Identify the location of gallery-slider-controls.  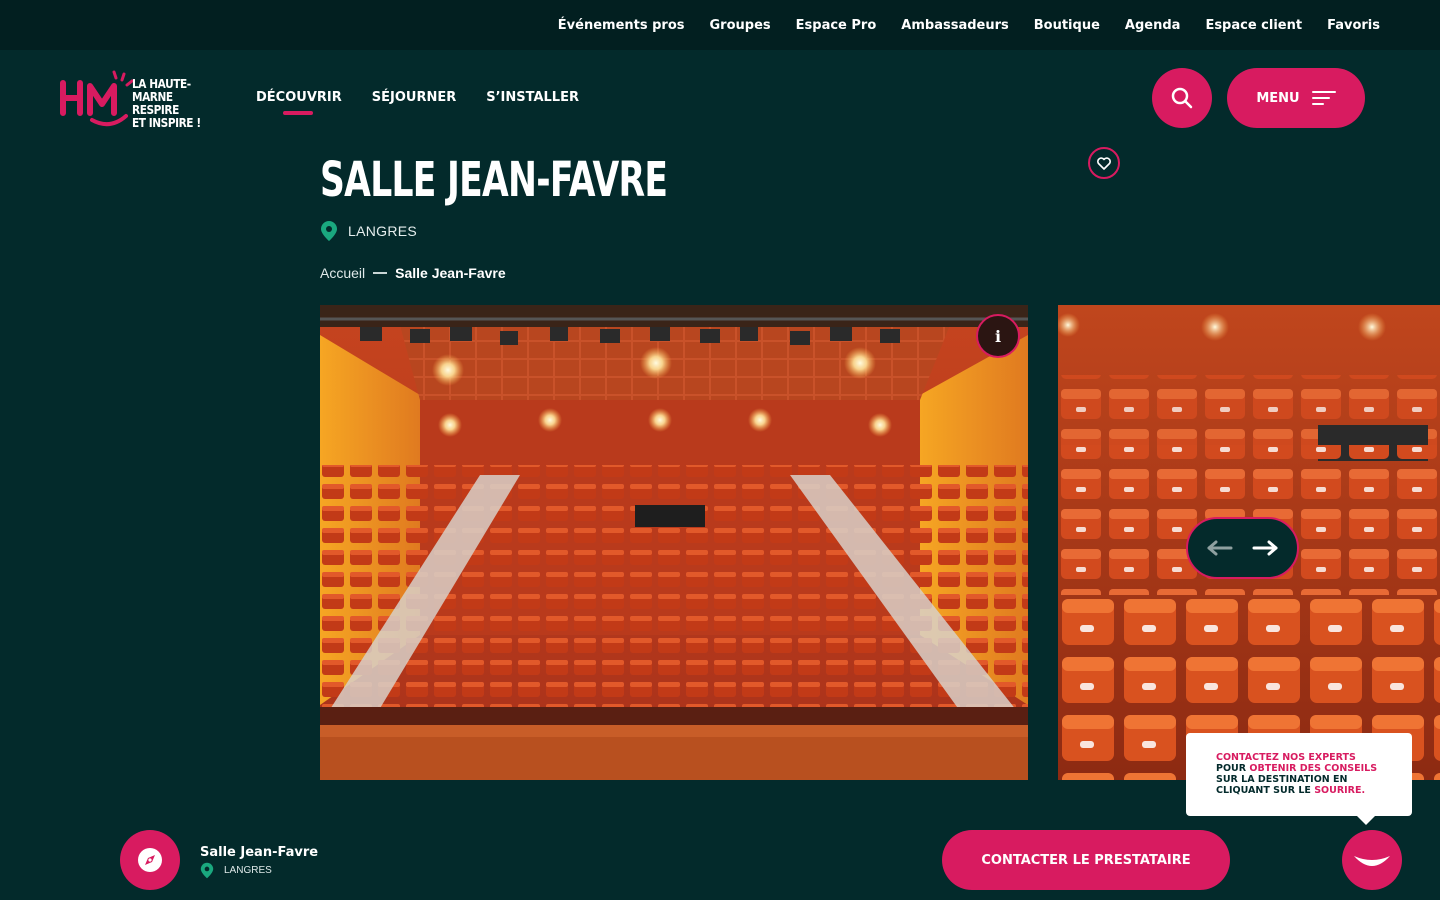
(1242, 548).